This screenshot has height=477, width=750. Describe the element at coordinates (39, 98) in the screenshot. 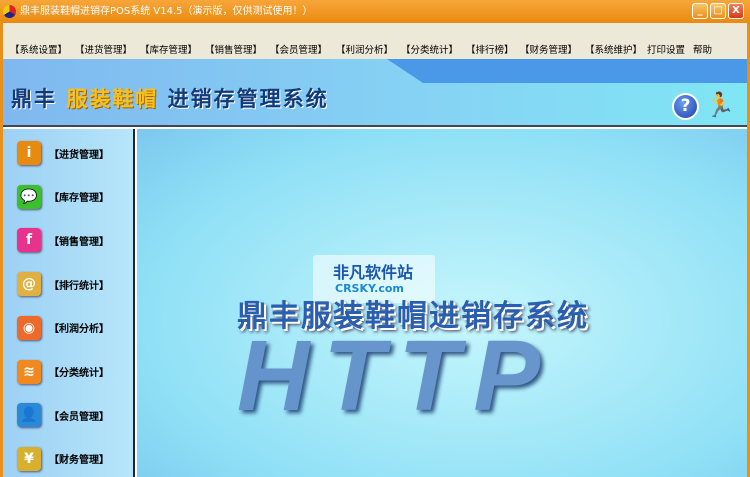

I see `logo-prefix: 鼎丰` at that location.